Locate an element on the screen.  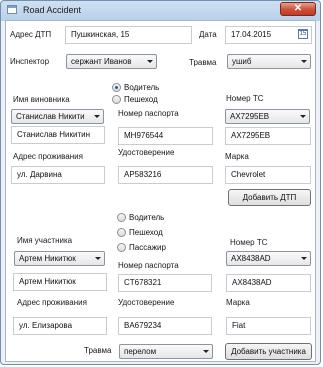
culprit-plate-field: AX7295EB is located at coordinates (268, 136).